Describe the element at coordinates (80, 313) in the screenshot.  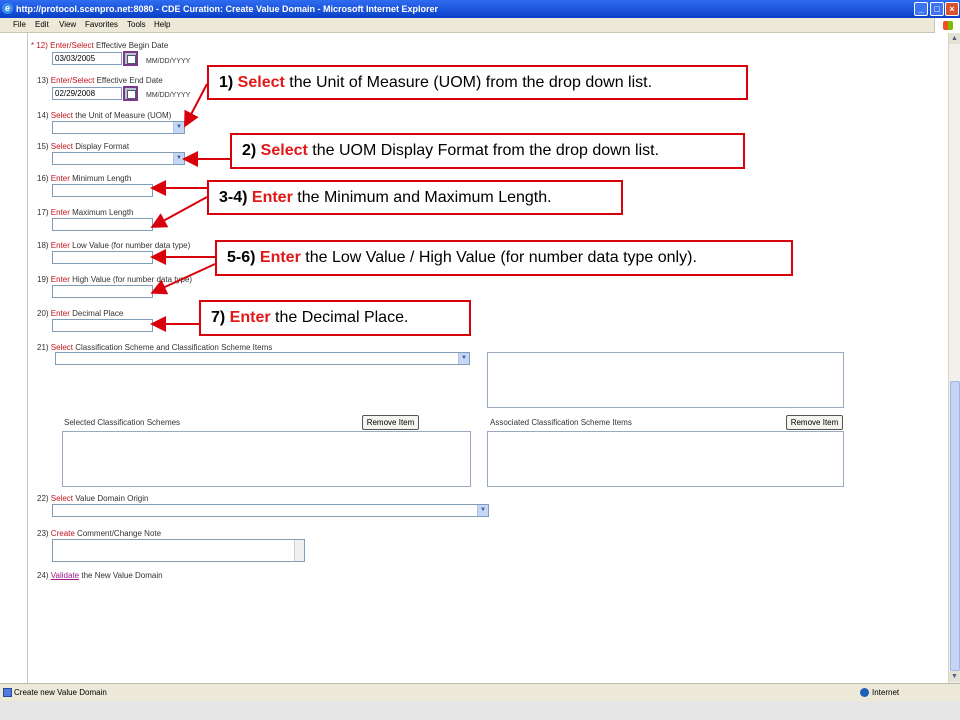
I see `field-20-label: 20) Enter Decimal Place` at that location.